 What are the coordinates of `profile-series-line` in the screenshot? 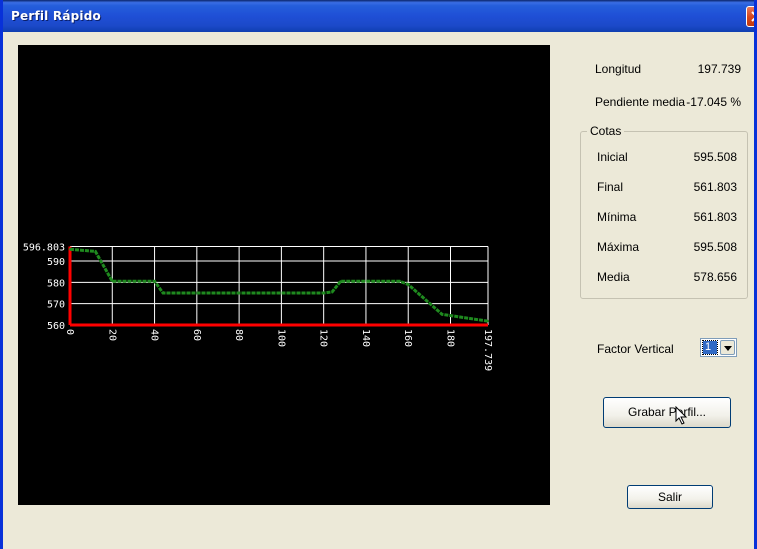 It's located at (279, 285).